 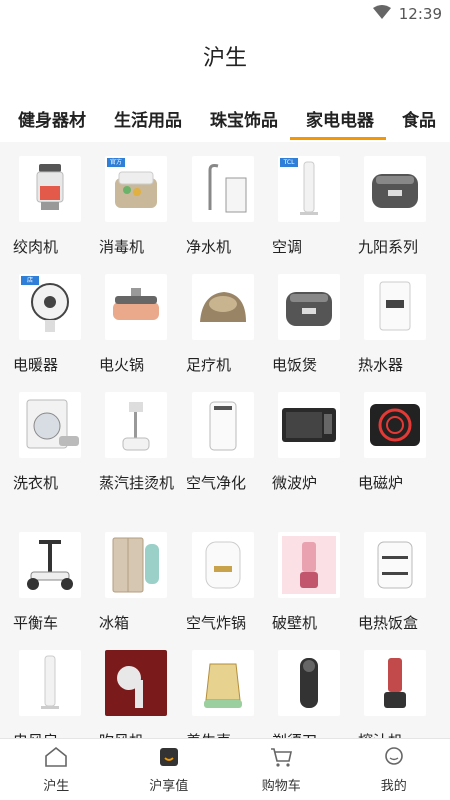 I want to click on product-item: 破壁机, so click(x=309, y=577).